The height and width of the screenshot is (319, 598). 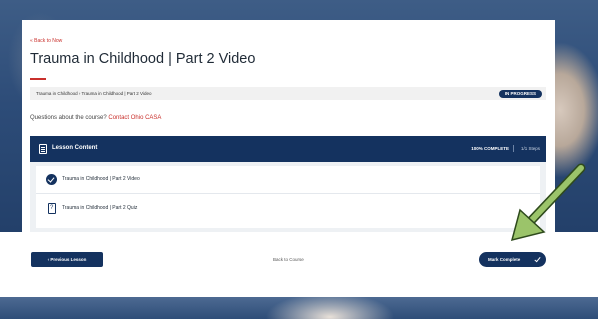 What do you see at coordinates (288, 180) in the screenshot?
I see `list-item: Trauma in Childhood | Part 2 Video` at bounding box center [288, 180].